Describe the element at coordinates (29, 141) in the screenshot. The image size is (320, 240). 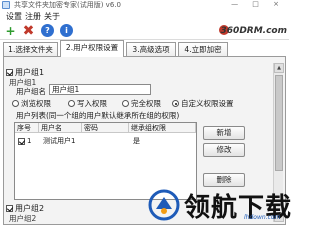
I see `row-index: 1` at that location.